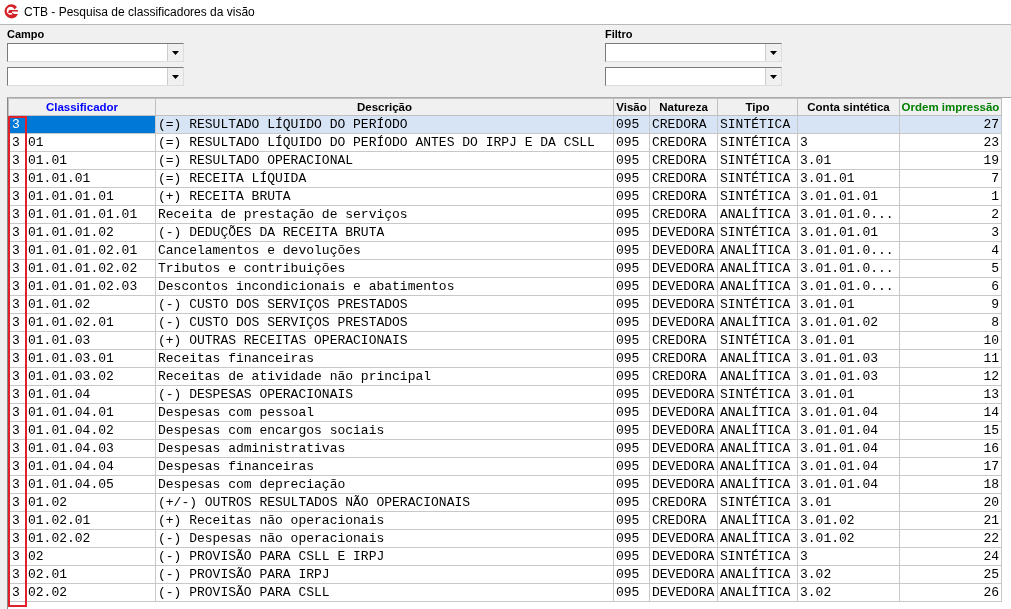  Describe the element at coordinates (384, 214) in the screenshot. I see `description-cell: Receita de prestação de serviços` at that location.